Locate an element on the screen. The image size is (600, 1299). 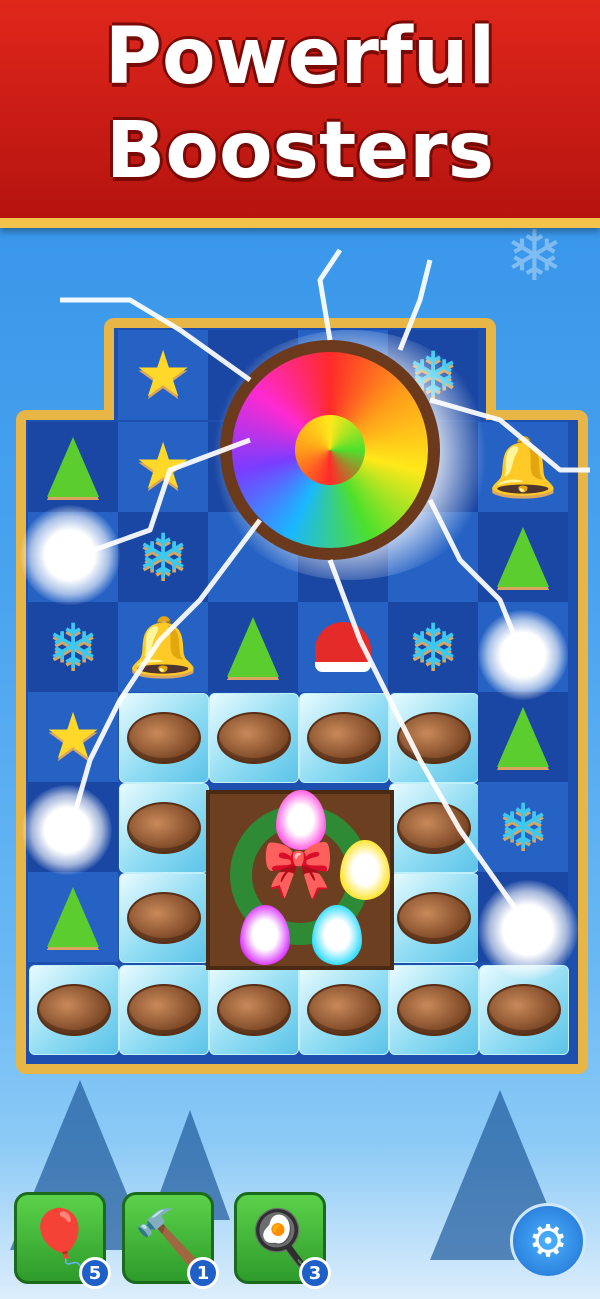
booster-spatula: 🍳 3 is located at coordinates (282, 1240).